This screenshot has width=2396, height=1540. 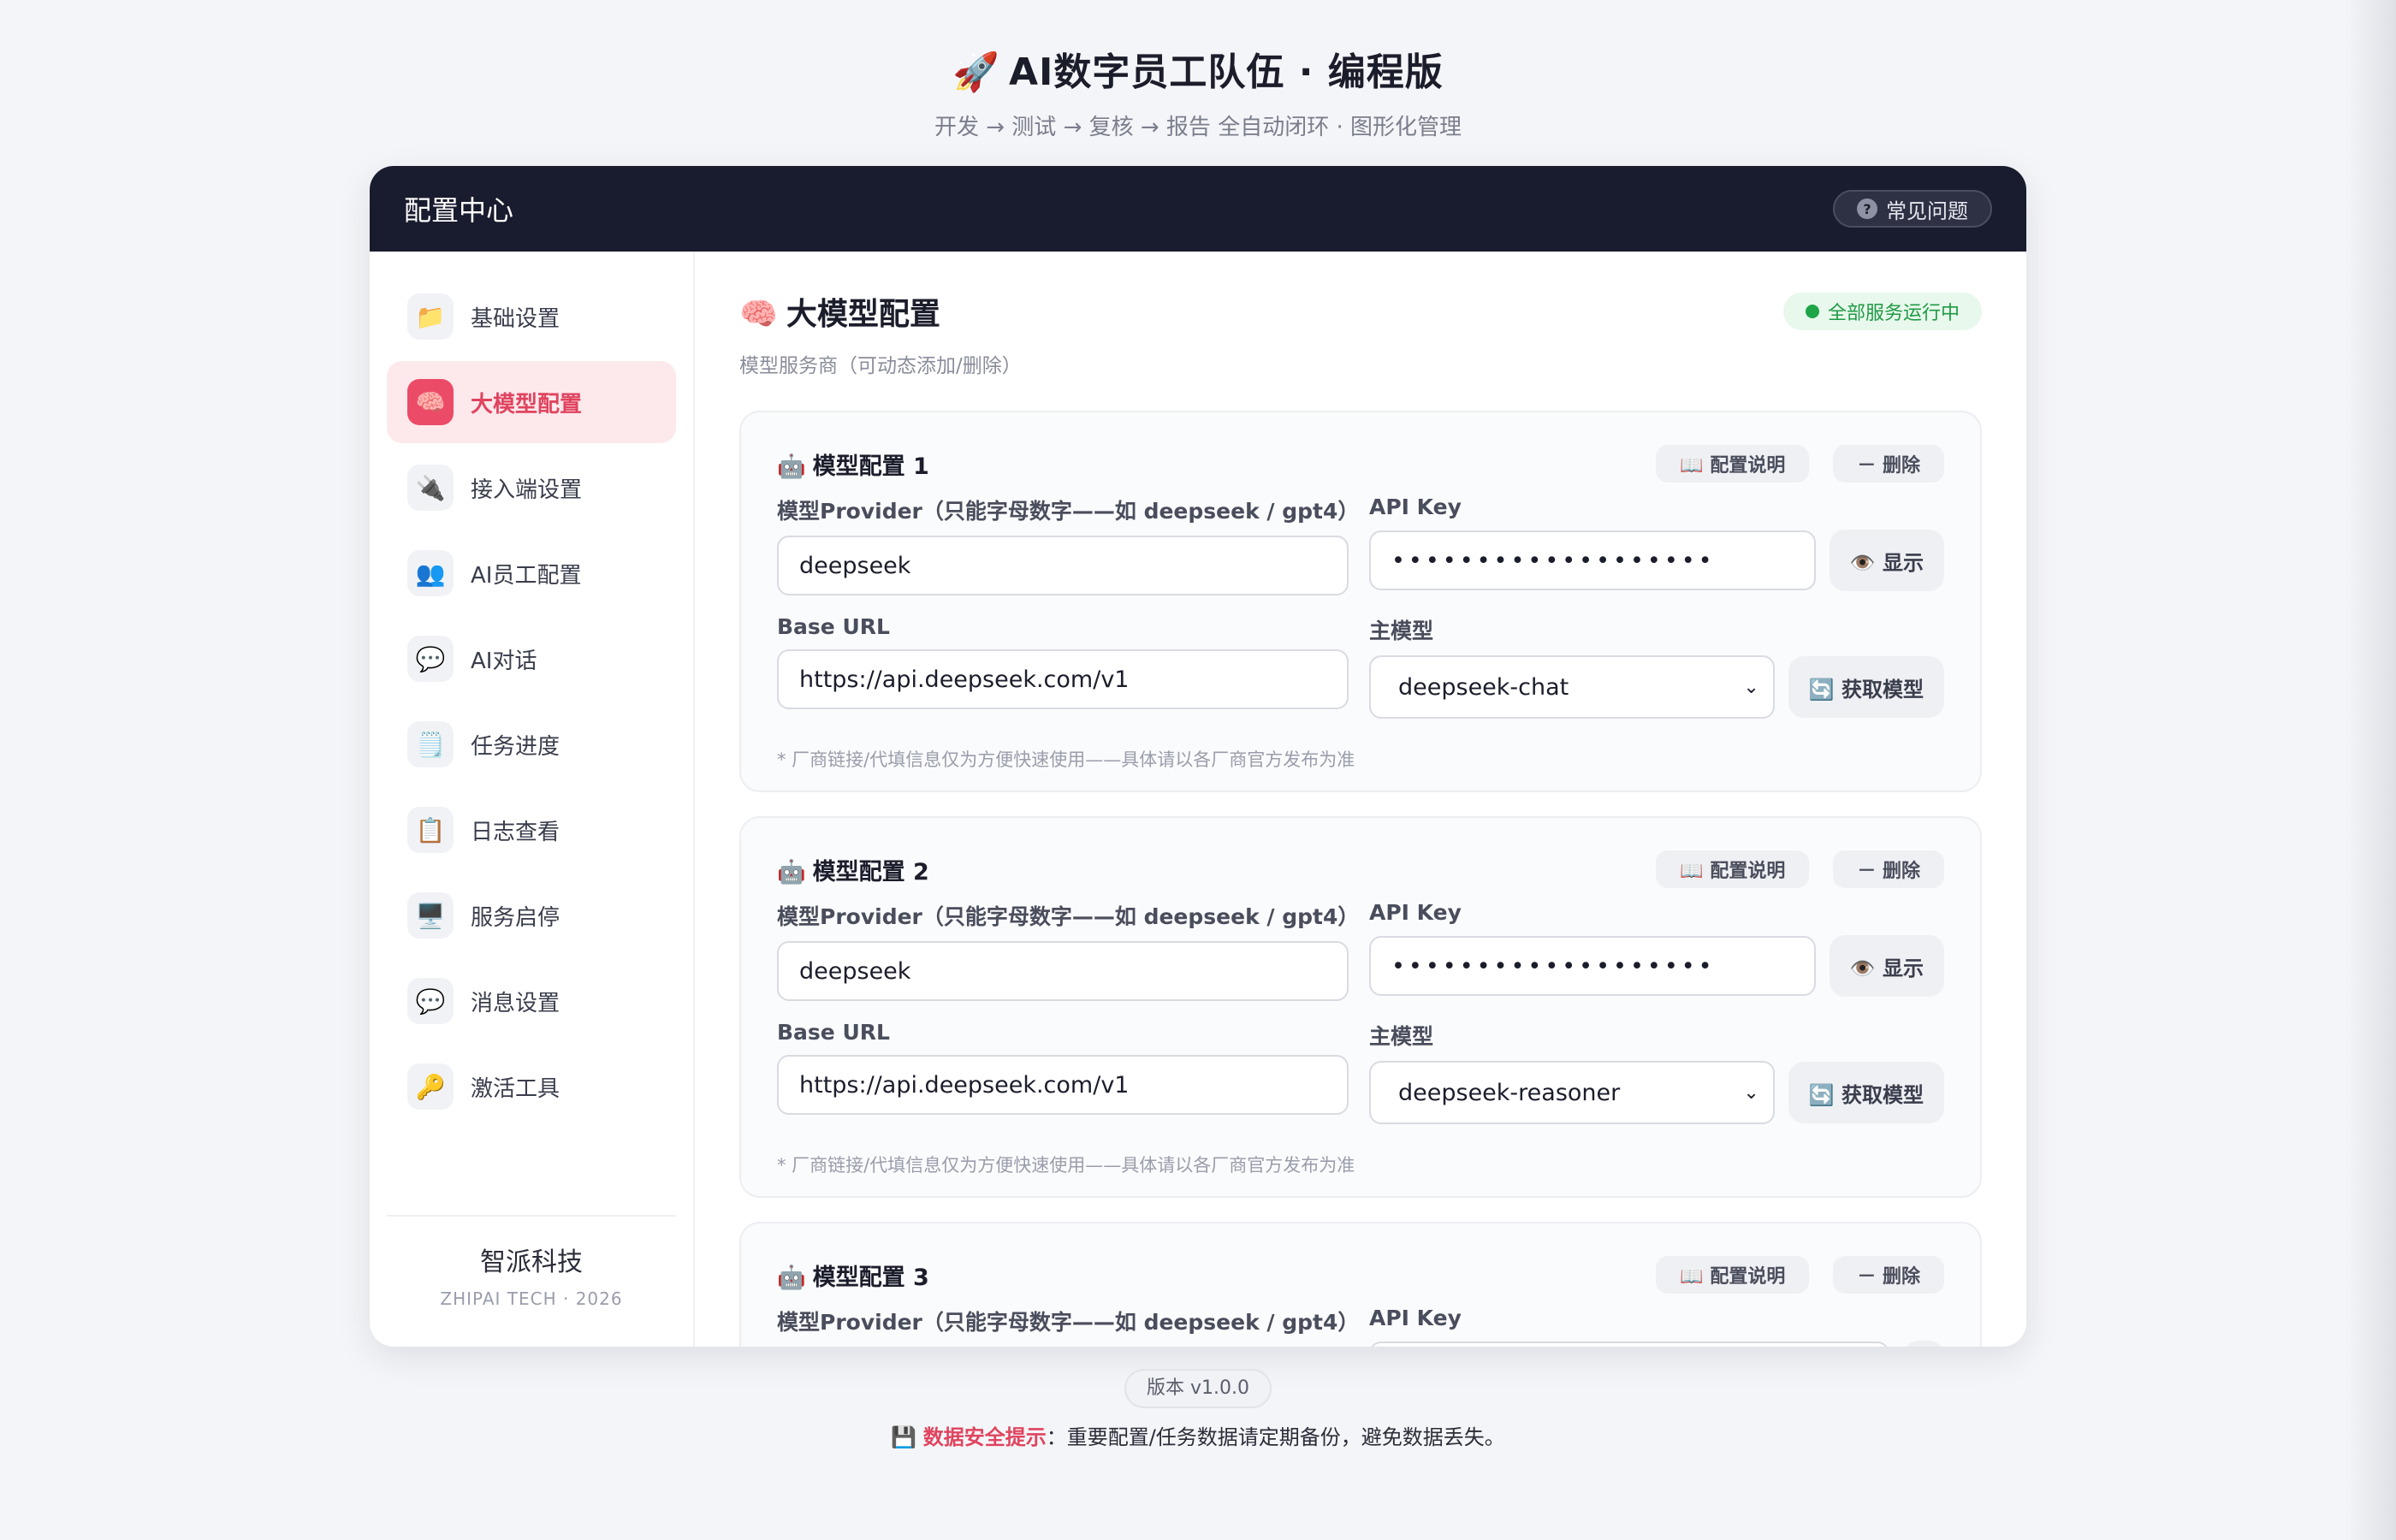 I want to click on sidebar-item-model-config: 🧠 大模型配置, so click(x=531, y=402).